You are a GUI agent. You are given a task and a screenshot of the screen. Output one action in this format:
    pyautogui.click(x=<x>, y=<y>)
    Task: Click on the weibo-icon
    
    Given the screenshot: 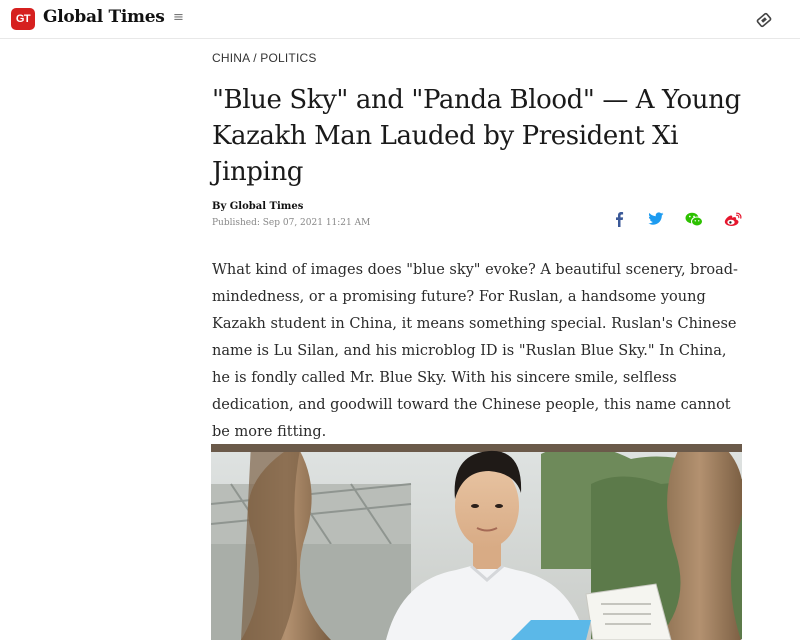 What is the action you would take?
    pyautogui.click(x=733, y=219)
    